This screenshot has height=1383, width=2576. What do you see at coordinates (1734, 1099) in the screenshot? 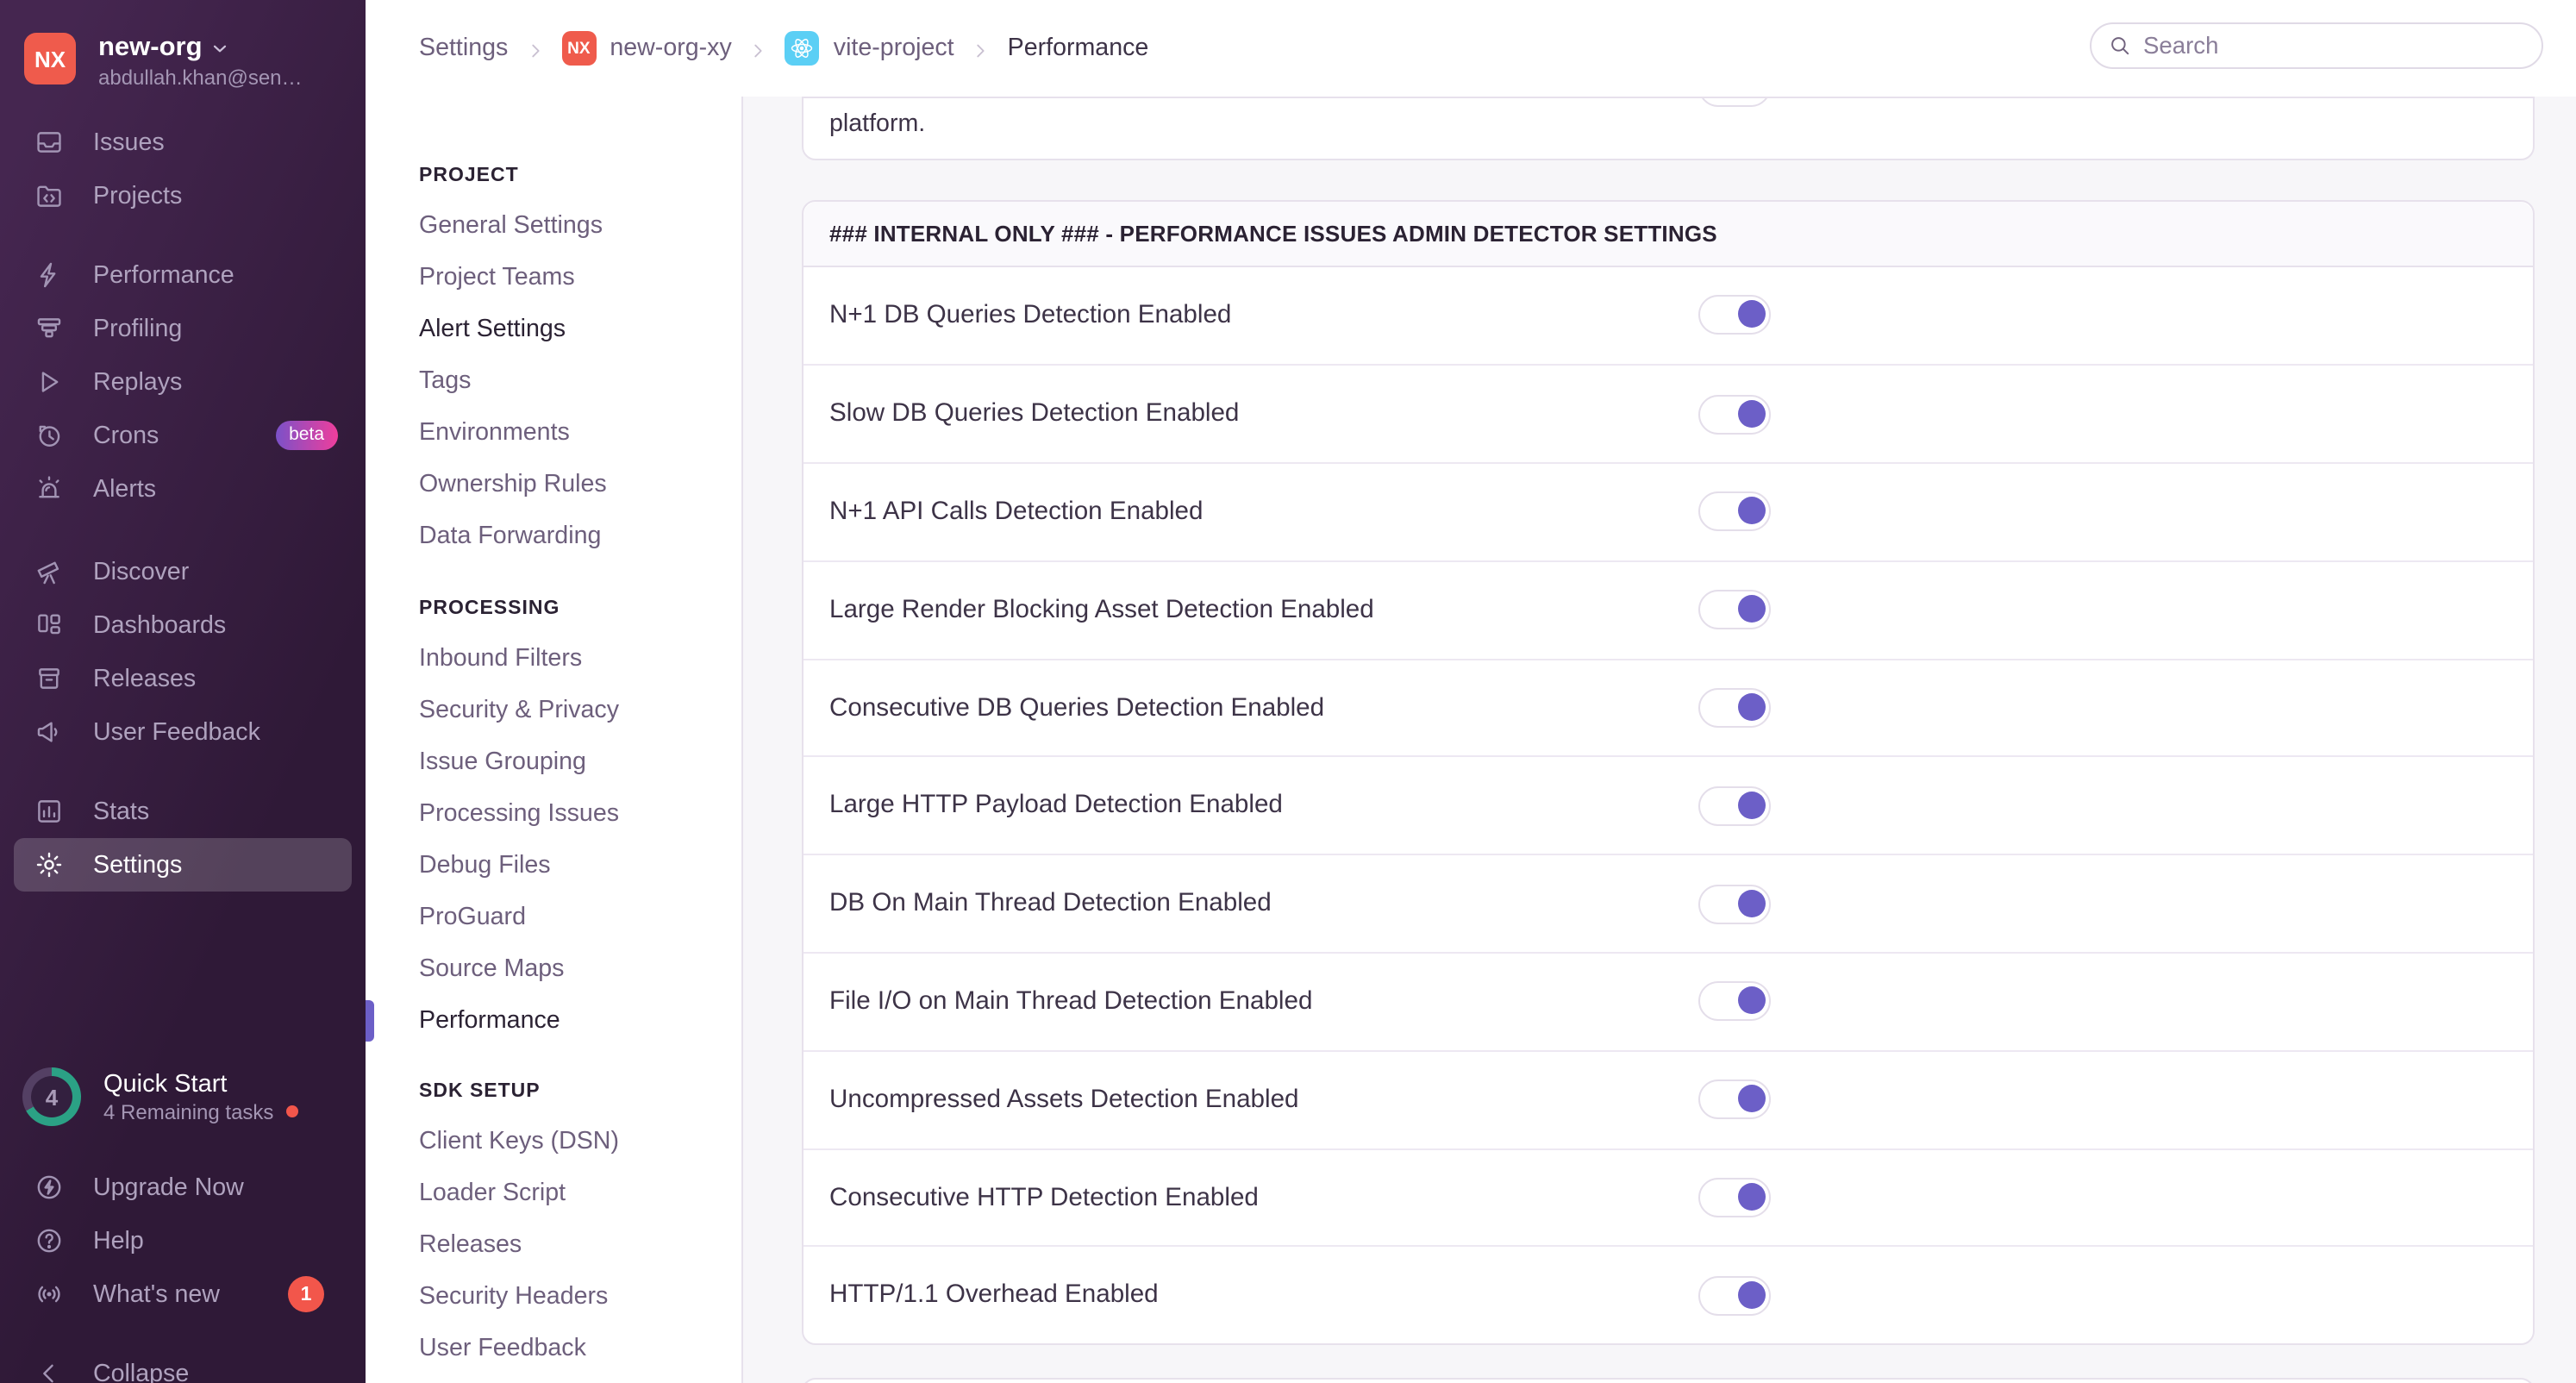
I see `toggle-uncompressed-assets-detection-enabled` at bounding box center [1734, 1099].